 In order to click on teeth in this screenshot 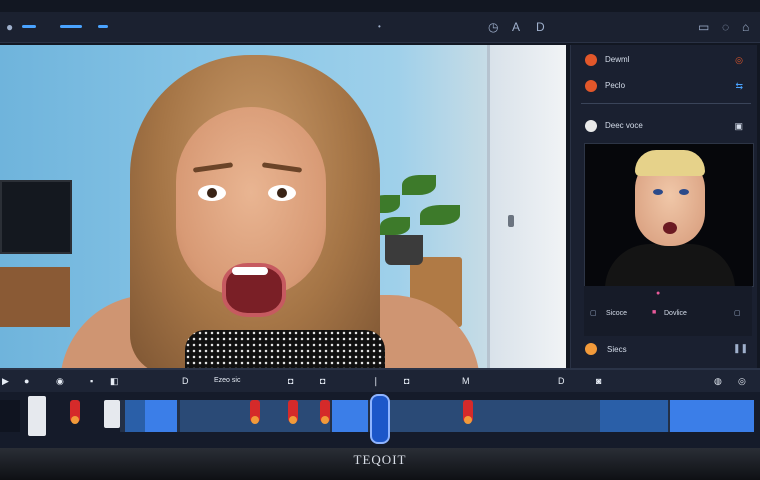, I will do `click(250, 271)`.